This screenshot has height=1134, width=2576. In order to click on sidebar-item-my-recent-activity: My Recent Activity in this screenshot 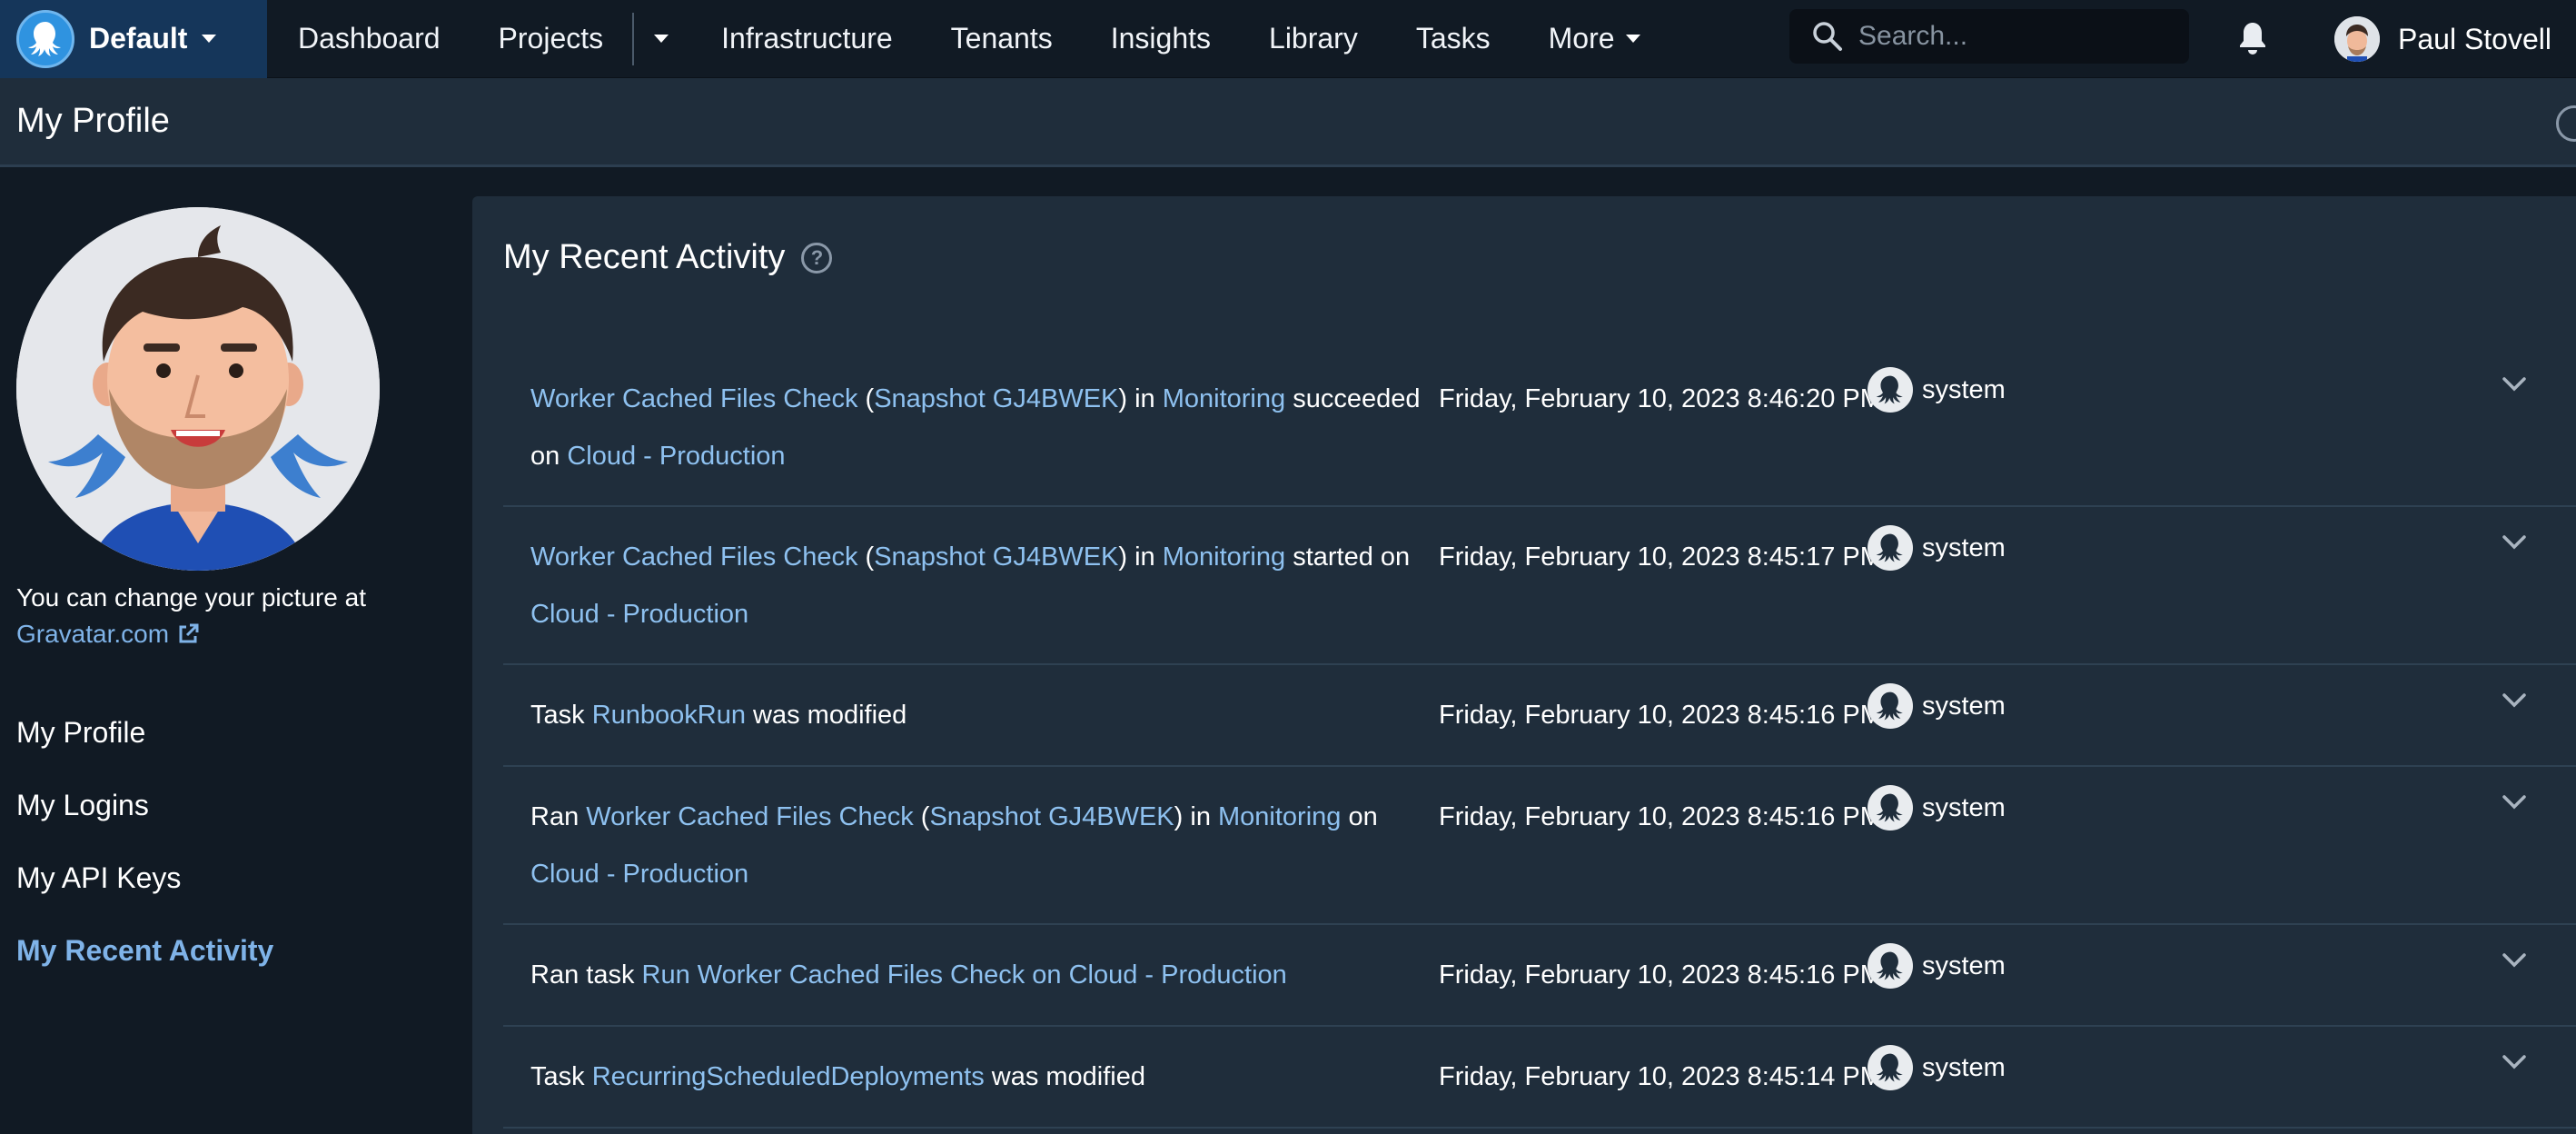, I will do `click(144, 950)`.